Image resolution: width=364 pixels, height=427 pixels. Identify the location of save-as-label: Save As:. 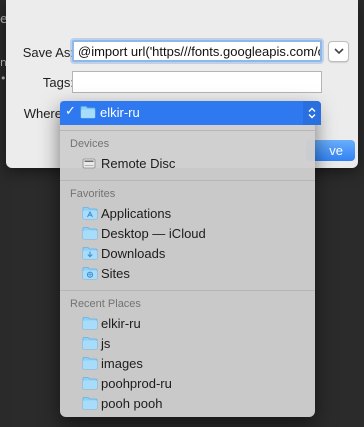
(48, 52).